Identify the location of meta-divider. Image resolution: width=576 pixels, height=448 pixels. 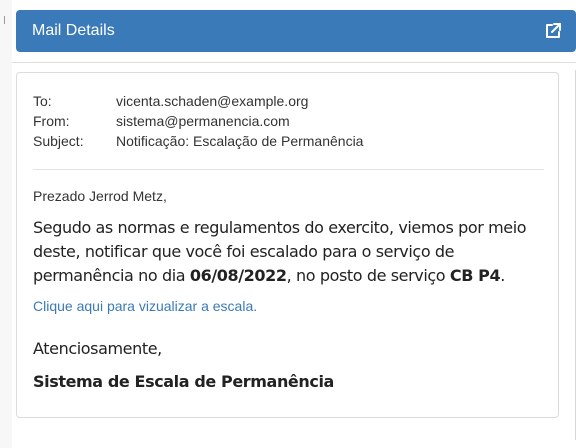
(288, 169).